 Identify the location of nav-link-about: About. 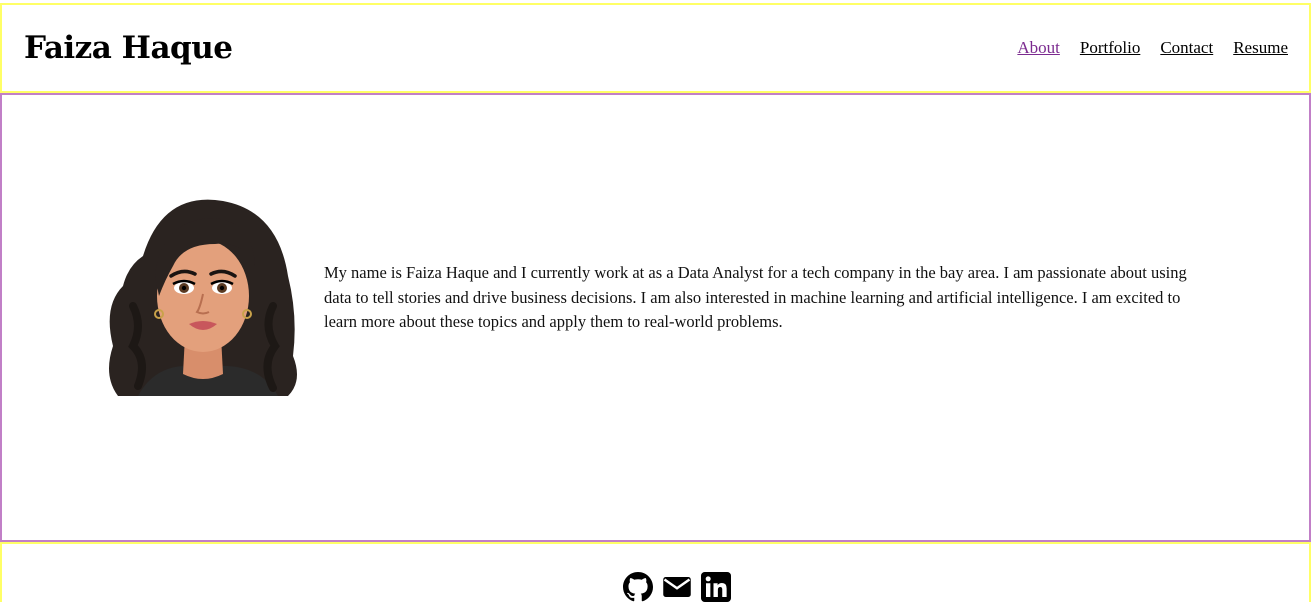
(1038, 48).